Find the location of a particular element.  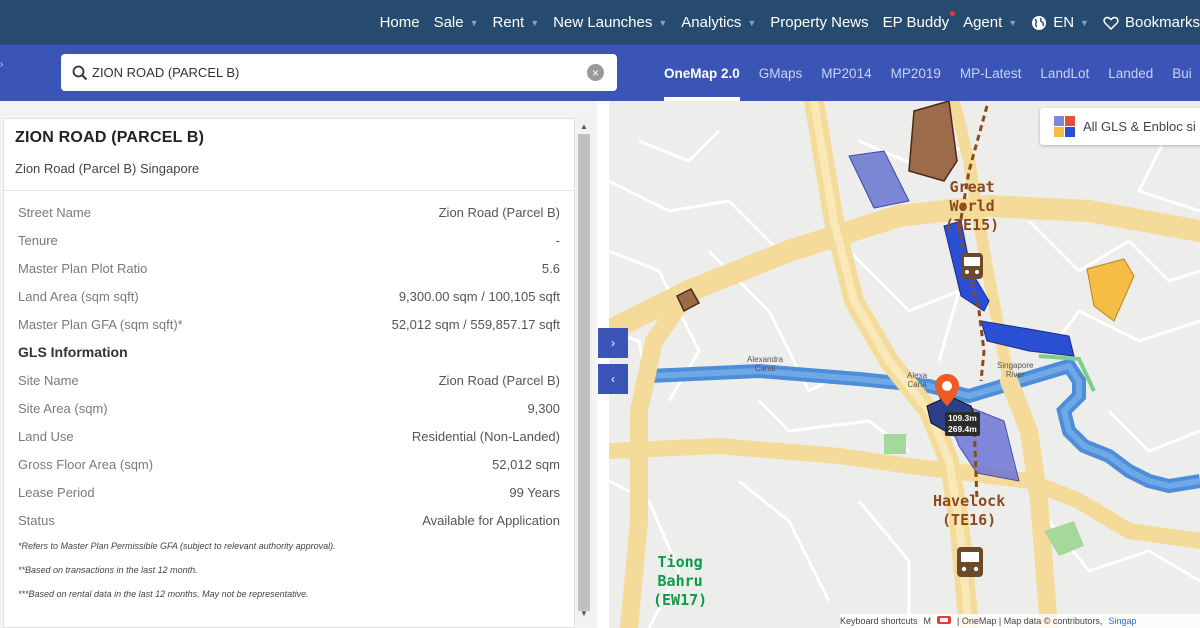

gls-legend-icon is located at coordinates (1065, 126).